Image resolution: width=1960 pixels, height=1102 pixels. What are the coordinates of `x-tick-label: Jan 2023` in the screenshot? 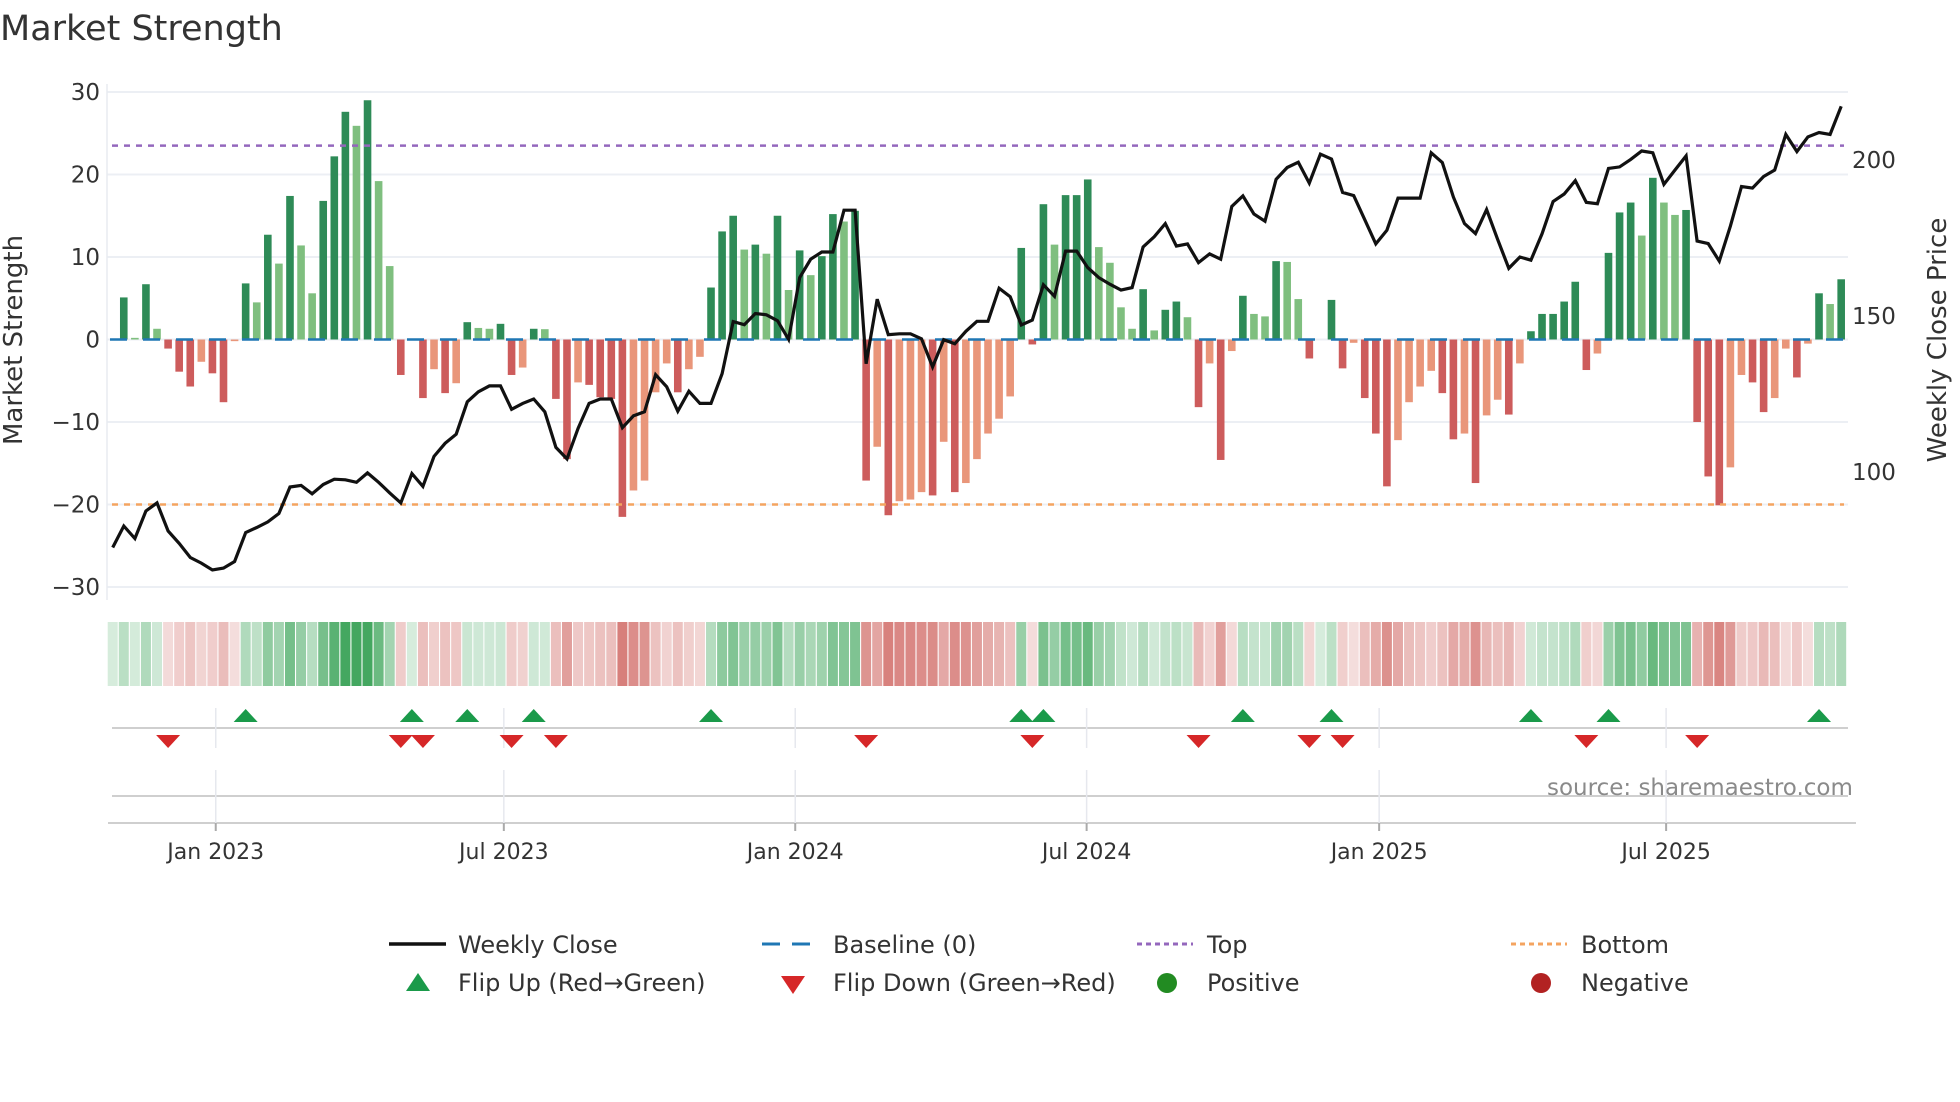 It's located at (214, 852).